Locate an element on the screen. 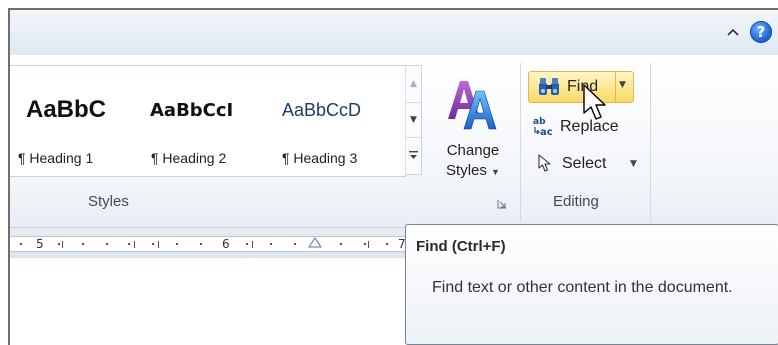 This screenshot has height=345, width=778. select-dropdown-arrow-icon: ▼ is located at coordinates (633, 164).